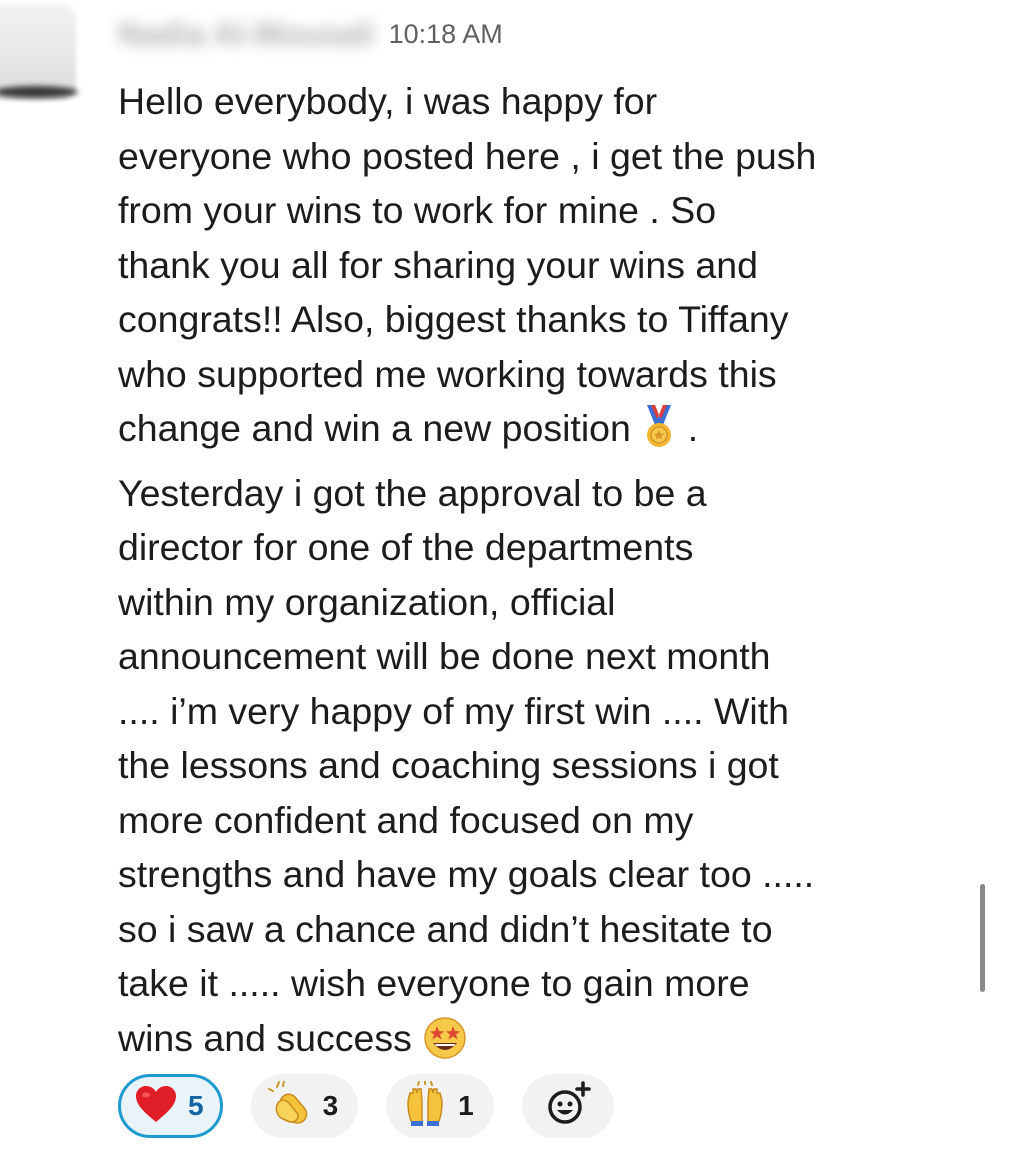  I want to click on message-line: wins and success, so click(270, 1037).